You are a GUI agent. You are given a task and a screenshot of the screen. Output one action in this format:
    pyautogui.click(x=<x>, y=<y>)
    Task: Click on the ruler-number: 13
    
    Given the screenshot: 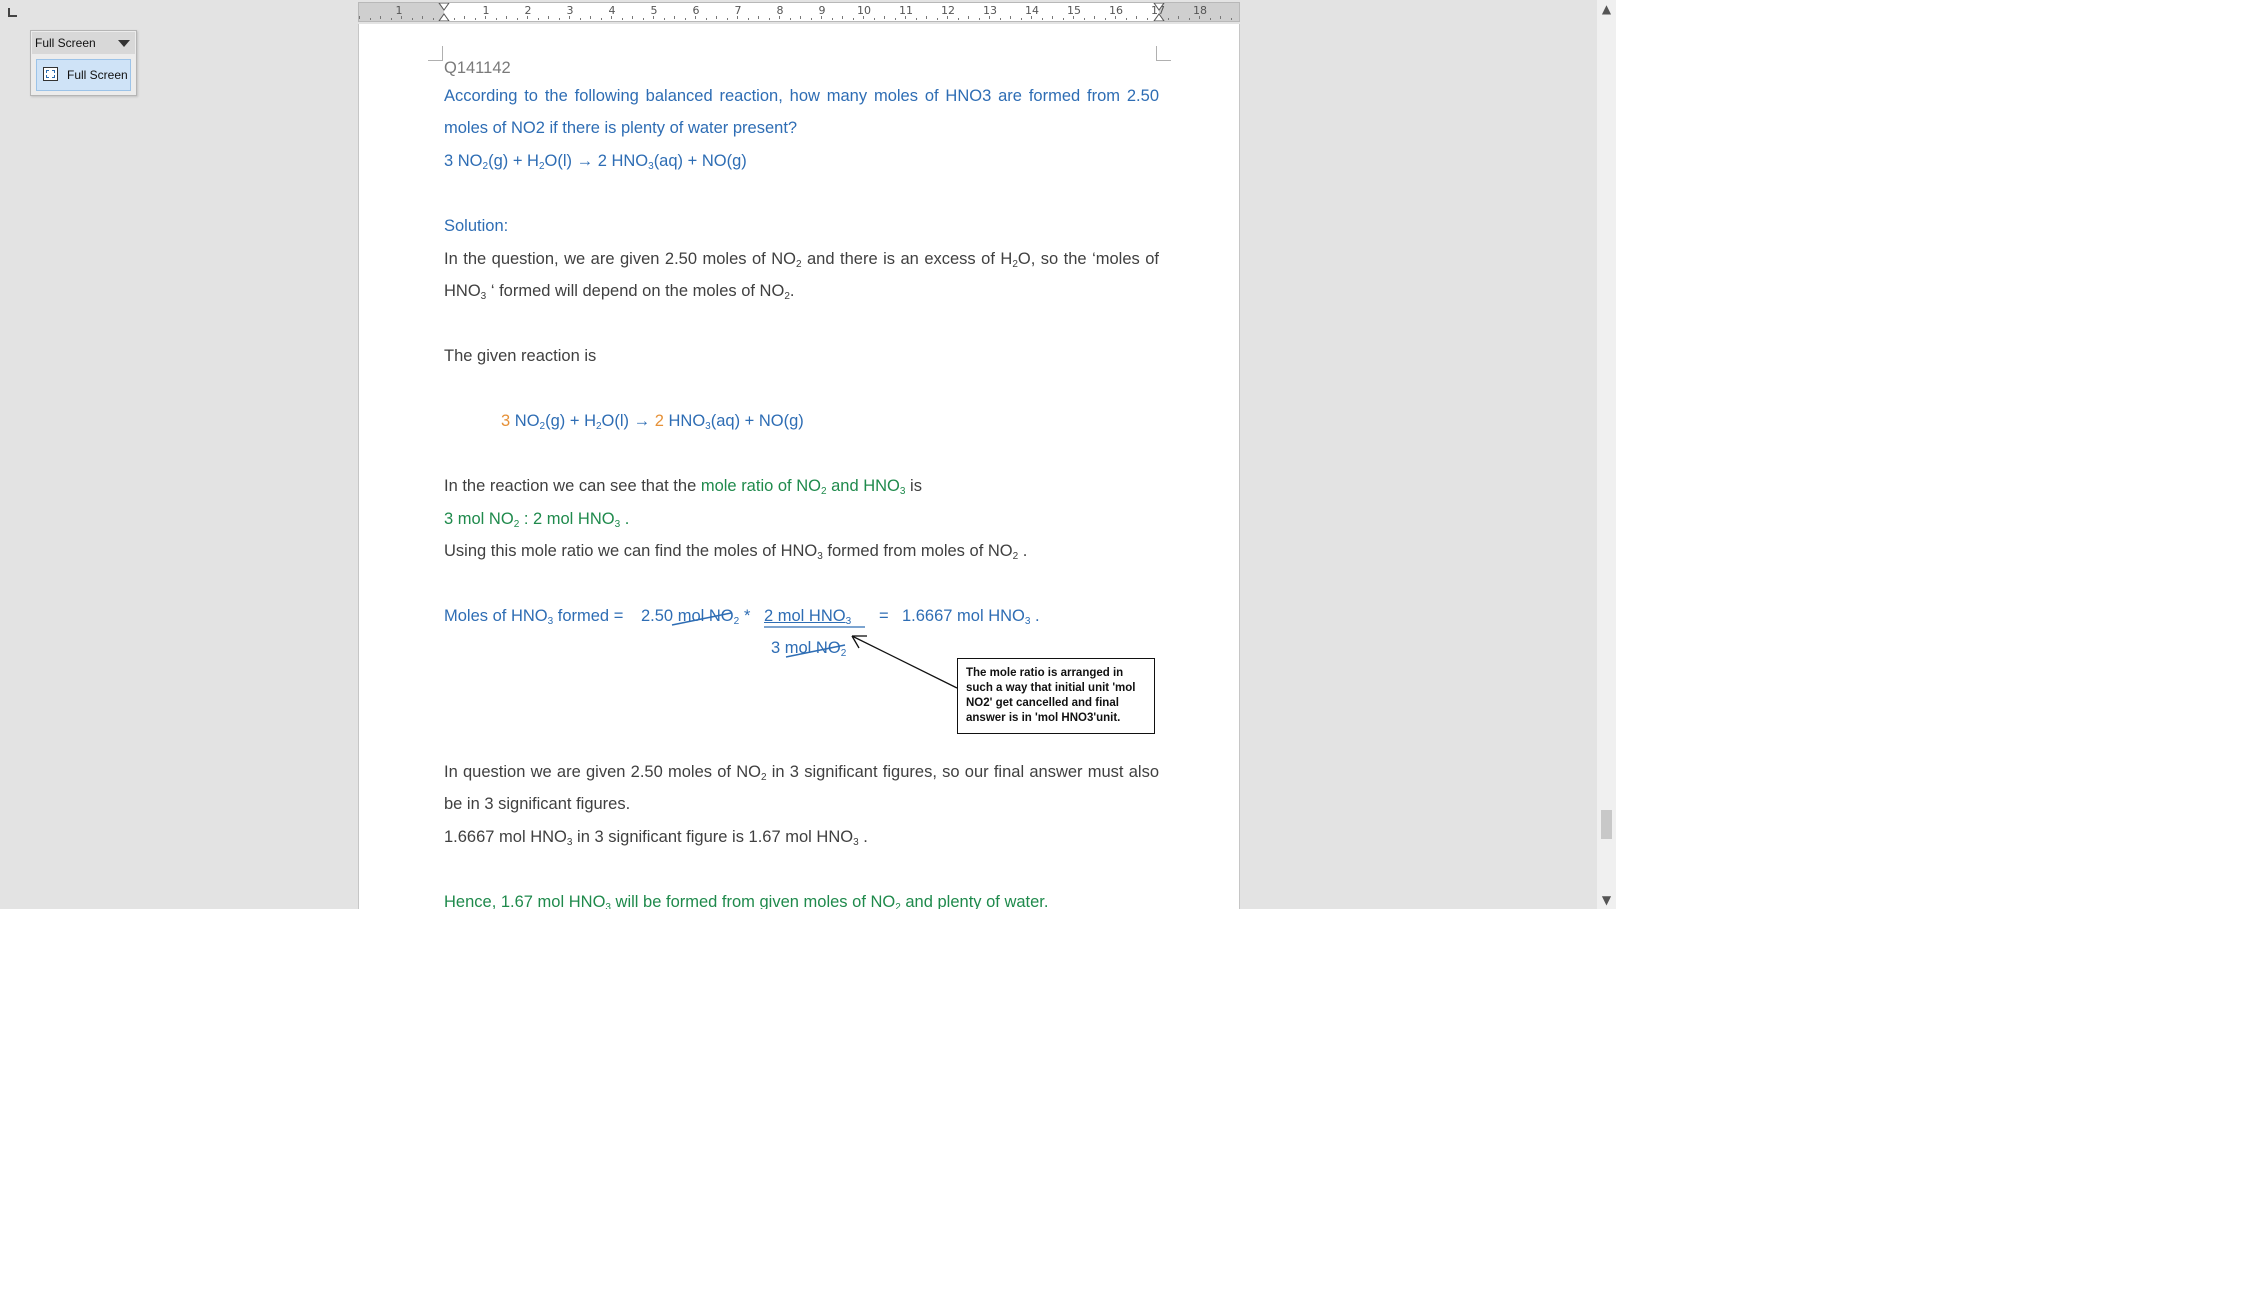 What is the action you would take?
    pyautogui.click(x=990, y=10)
    